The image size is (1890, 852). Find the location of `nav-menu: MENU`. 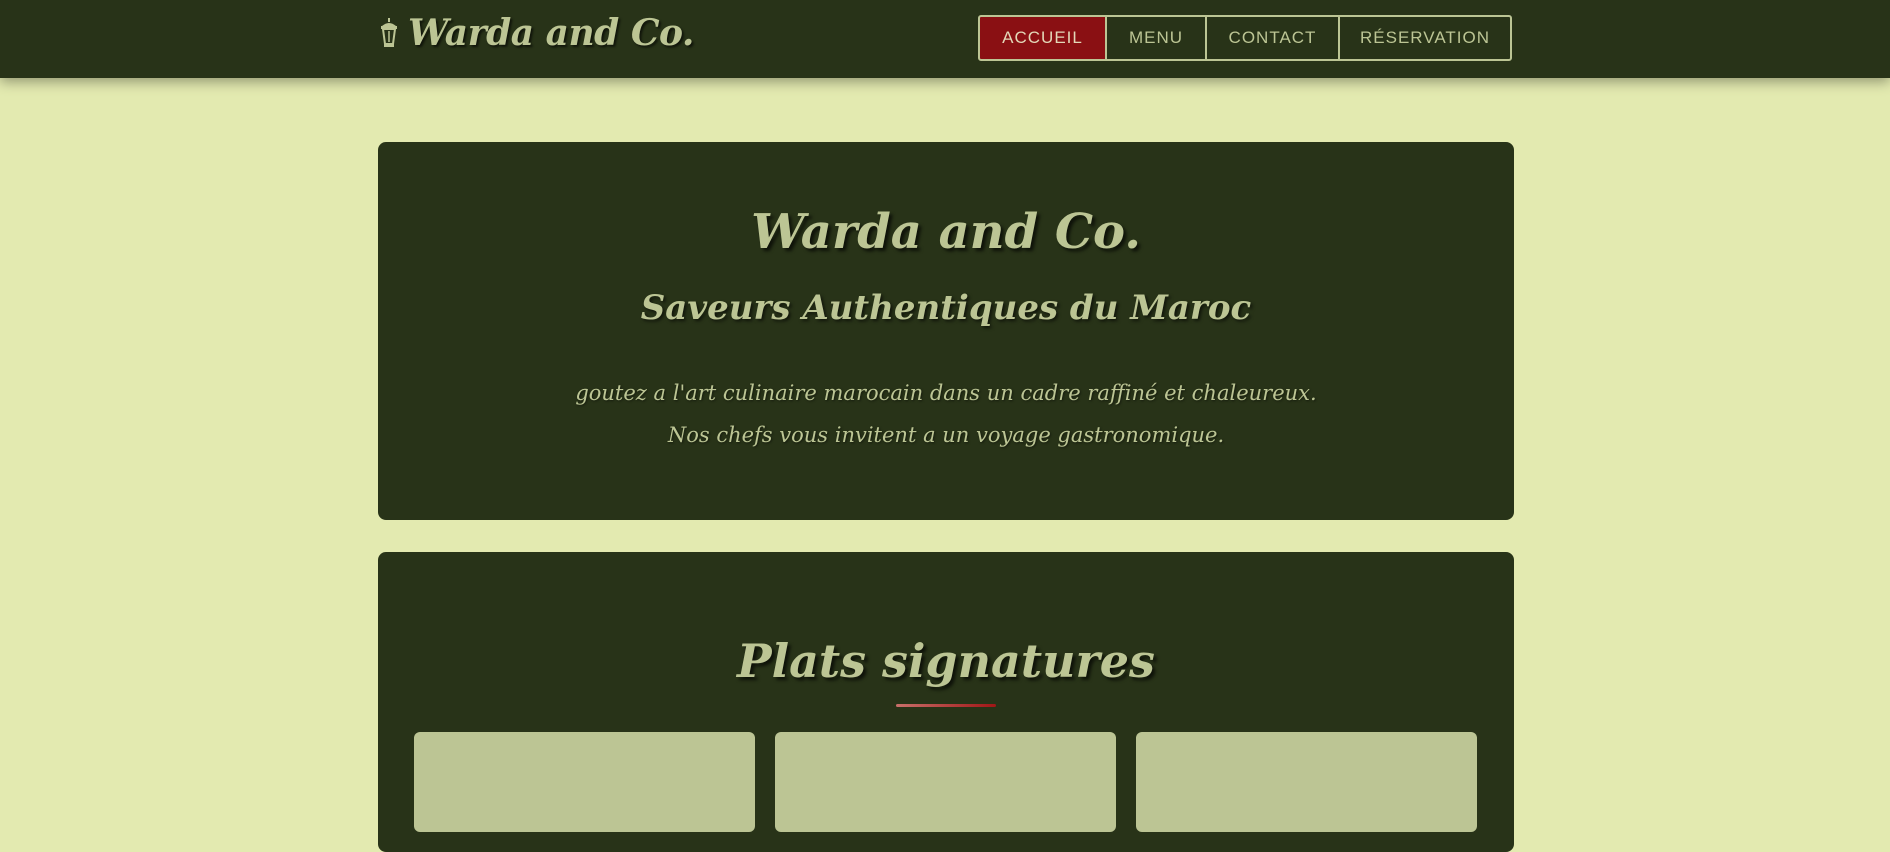

nav-menu: MENU is located at coordinates (1156, 38).